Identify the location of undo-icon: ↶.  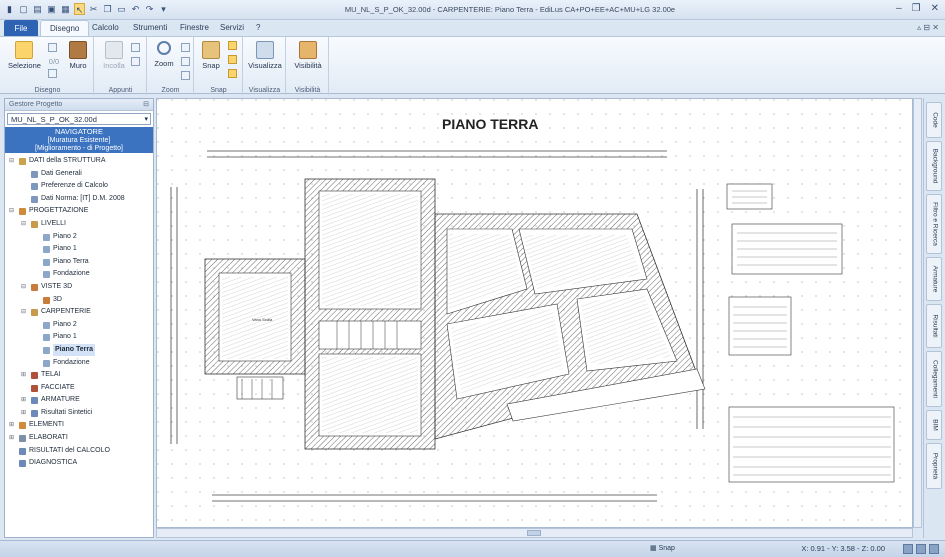
(135, 9).